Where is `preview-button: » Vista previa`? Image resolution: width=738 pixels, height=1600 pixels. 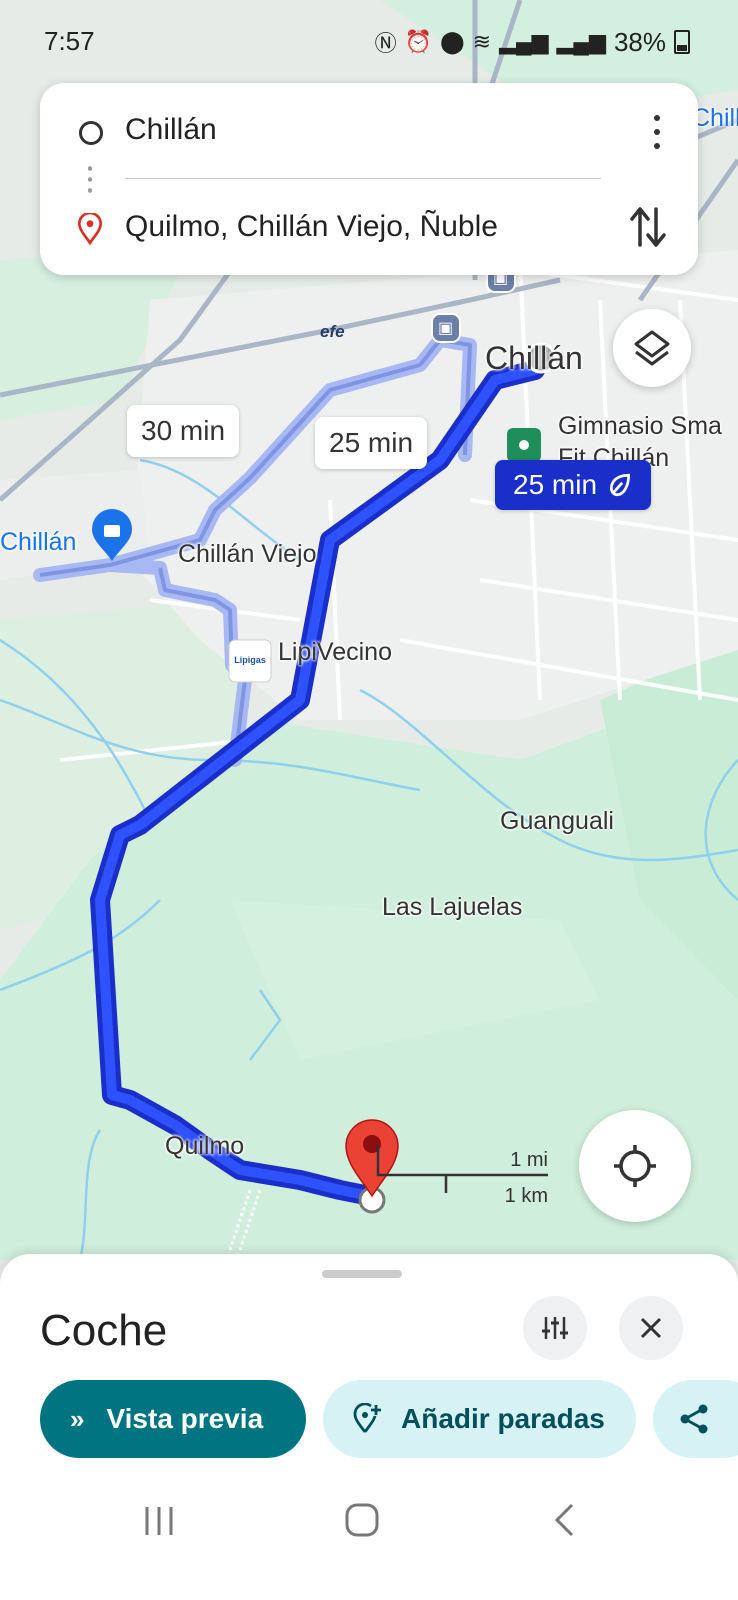
preview-button: » Vista previa is located at coordinates (173, 1419).